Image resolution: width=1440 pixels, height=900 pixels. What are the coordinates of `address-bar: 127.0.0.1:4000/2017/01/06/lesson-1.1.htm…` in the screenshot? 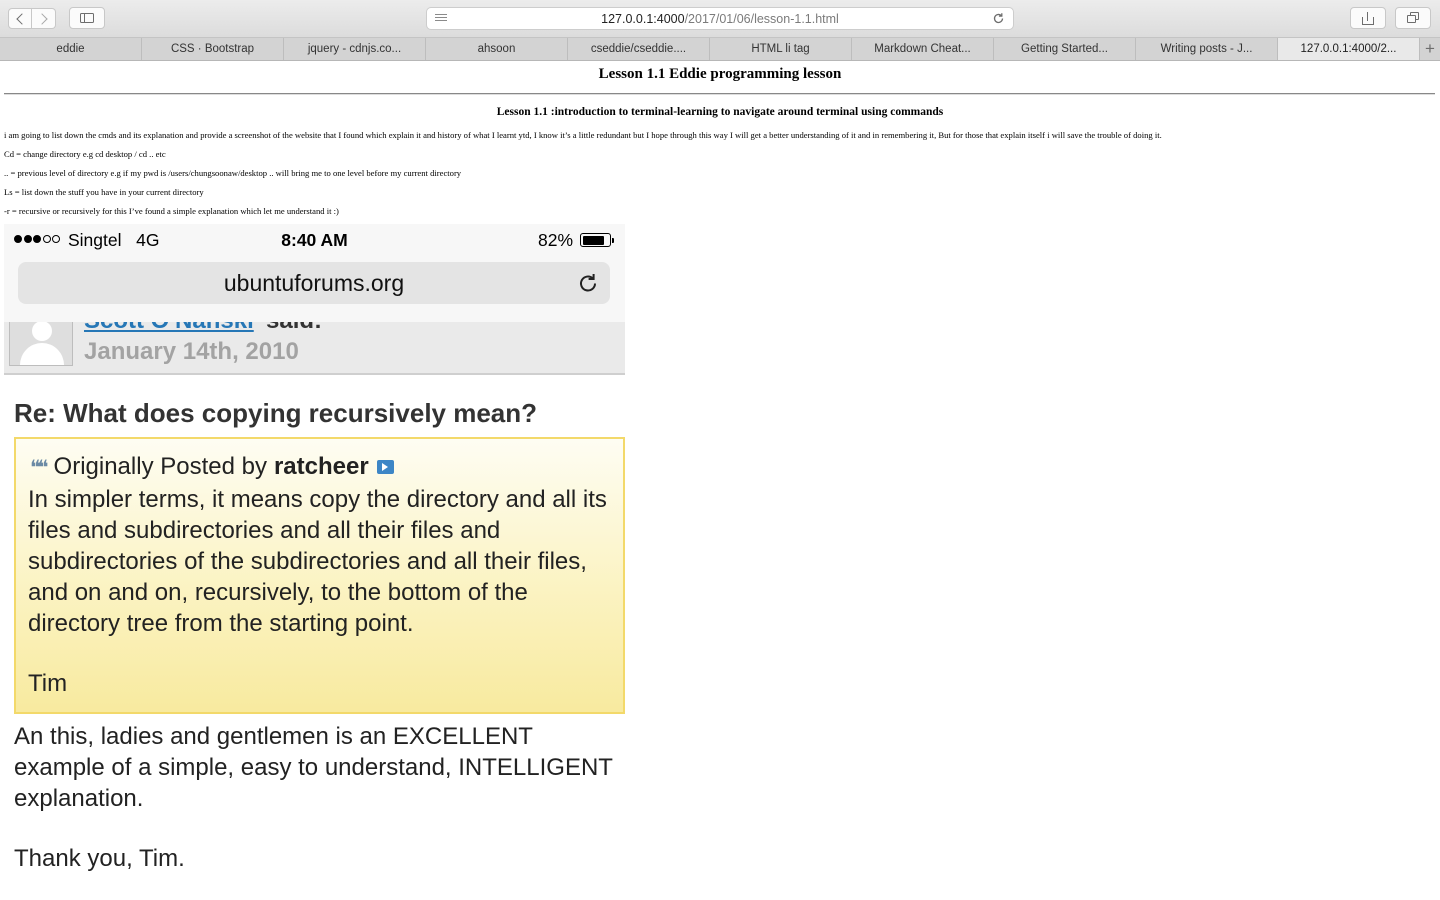 It's located at (720, 18).